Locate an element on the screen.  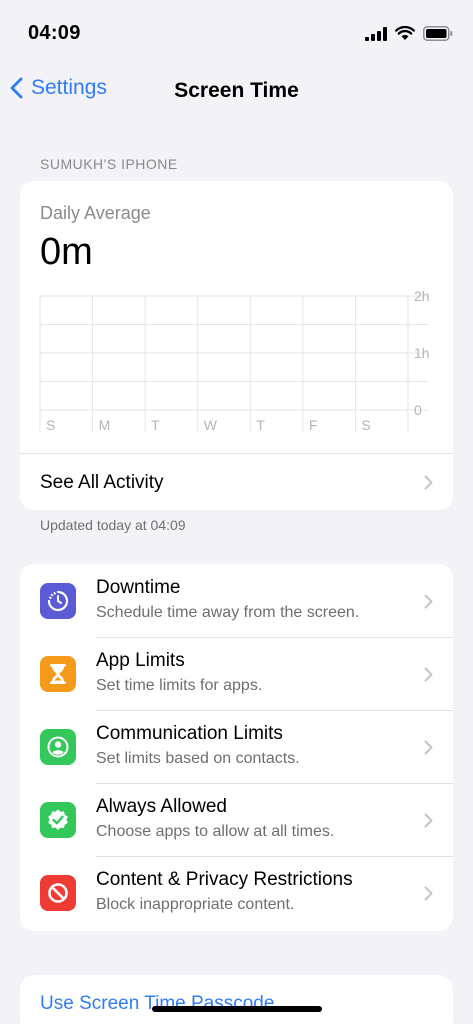
always-allowed-subtitle: Choose apps to allow at all times. is located at coordinates (215, 831).